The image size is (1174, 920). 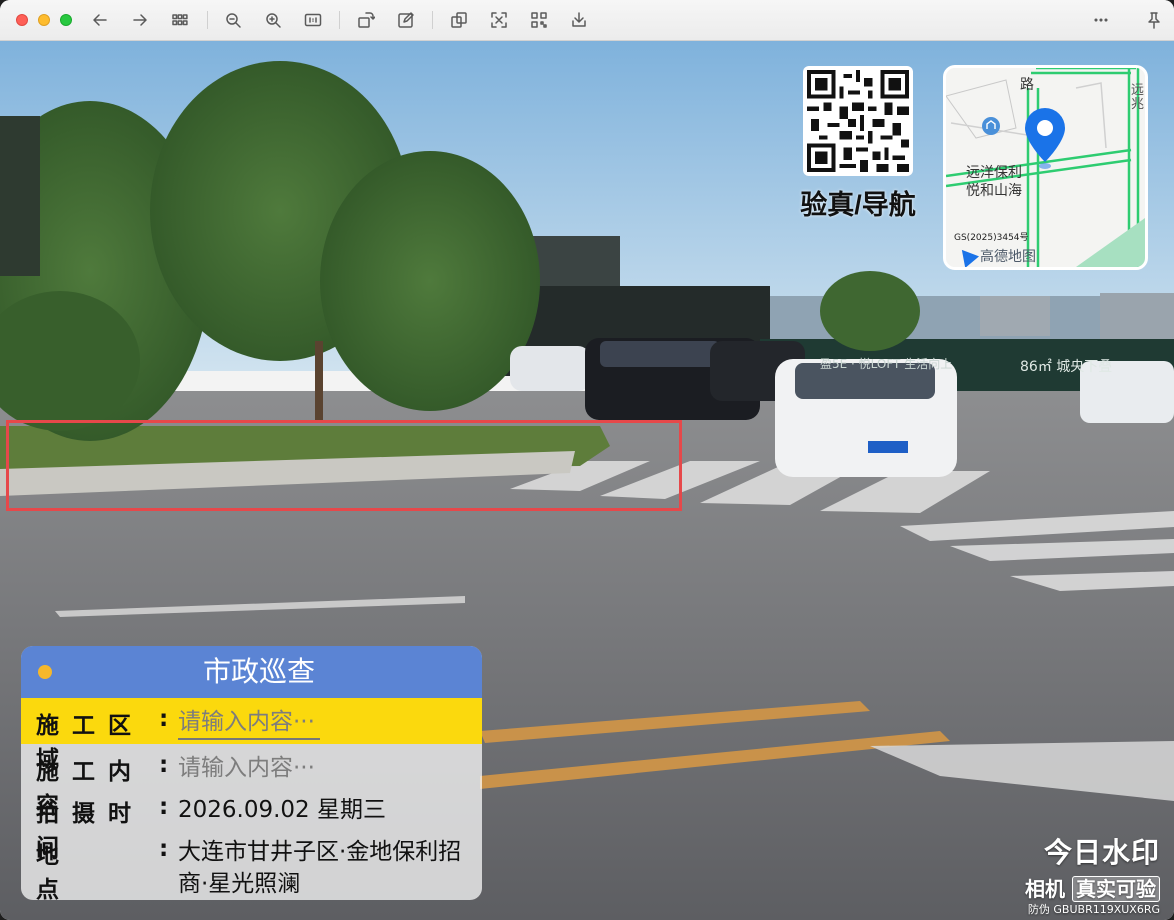 I want to click on svg-text: 86㎡ 城央下叠, so click(x=1066, y=367).